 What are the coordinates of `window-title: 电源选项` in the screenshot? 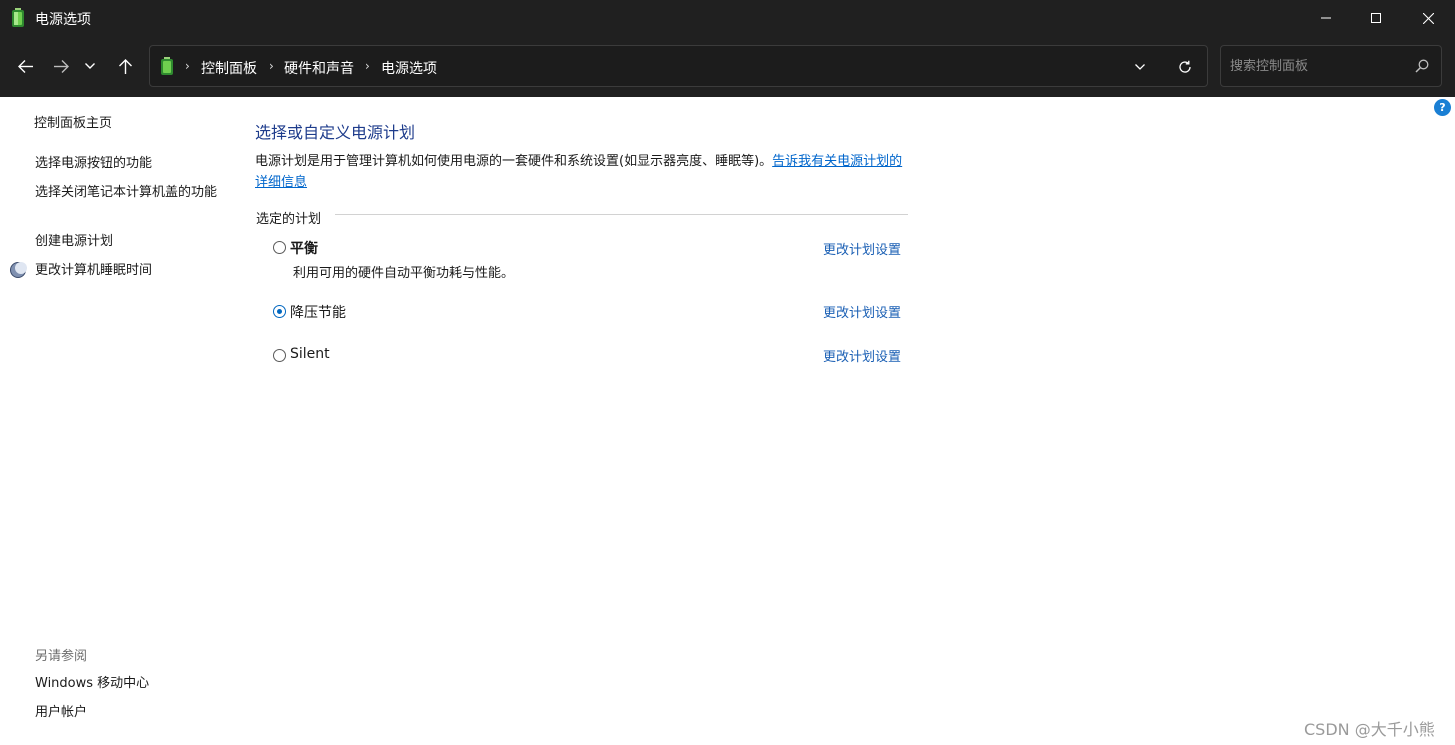 It's located at (63, 20).